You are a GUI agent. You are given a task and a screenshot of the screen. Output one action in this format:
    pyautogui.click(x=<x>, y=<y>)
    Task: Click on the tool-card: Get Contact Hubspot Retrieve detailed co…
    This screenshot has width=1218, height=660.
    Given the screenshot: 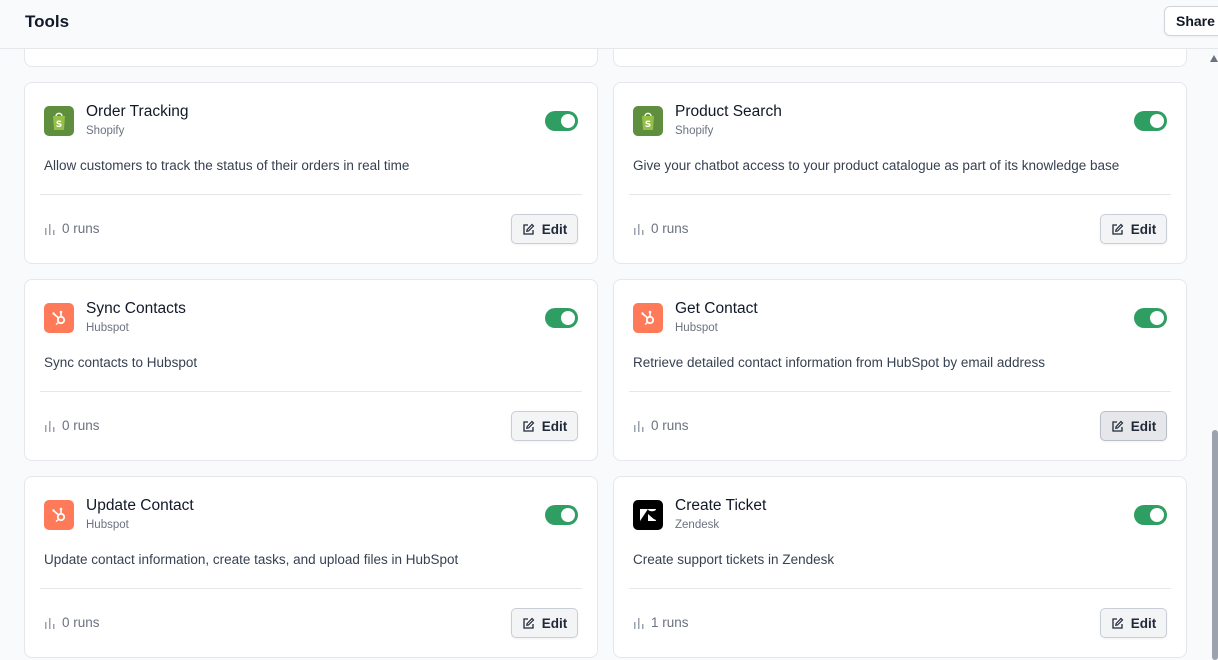 What is the action you would take?
    pyautogui.click(x=900, y=370)
    